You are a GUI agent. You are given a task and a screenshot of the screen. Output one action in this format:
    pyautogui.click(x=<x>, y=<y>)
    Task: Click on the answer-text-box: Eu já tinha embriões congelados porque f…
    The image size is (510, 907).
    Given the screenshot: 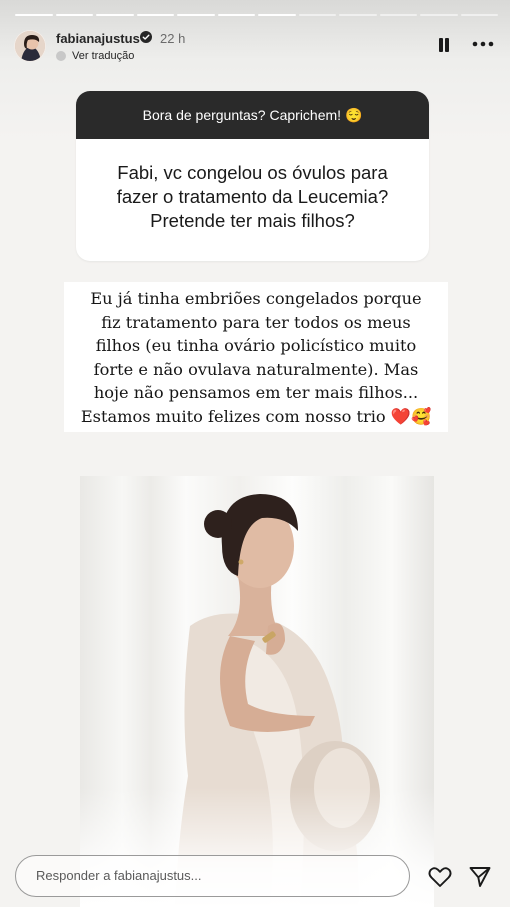 What is the action you would take?
    pyautogui.click(x=256, y=357)
    